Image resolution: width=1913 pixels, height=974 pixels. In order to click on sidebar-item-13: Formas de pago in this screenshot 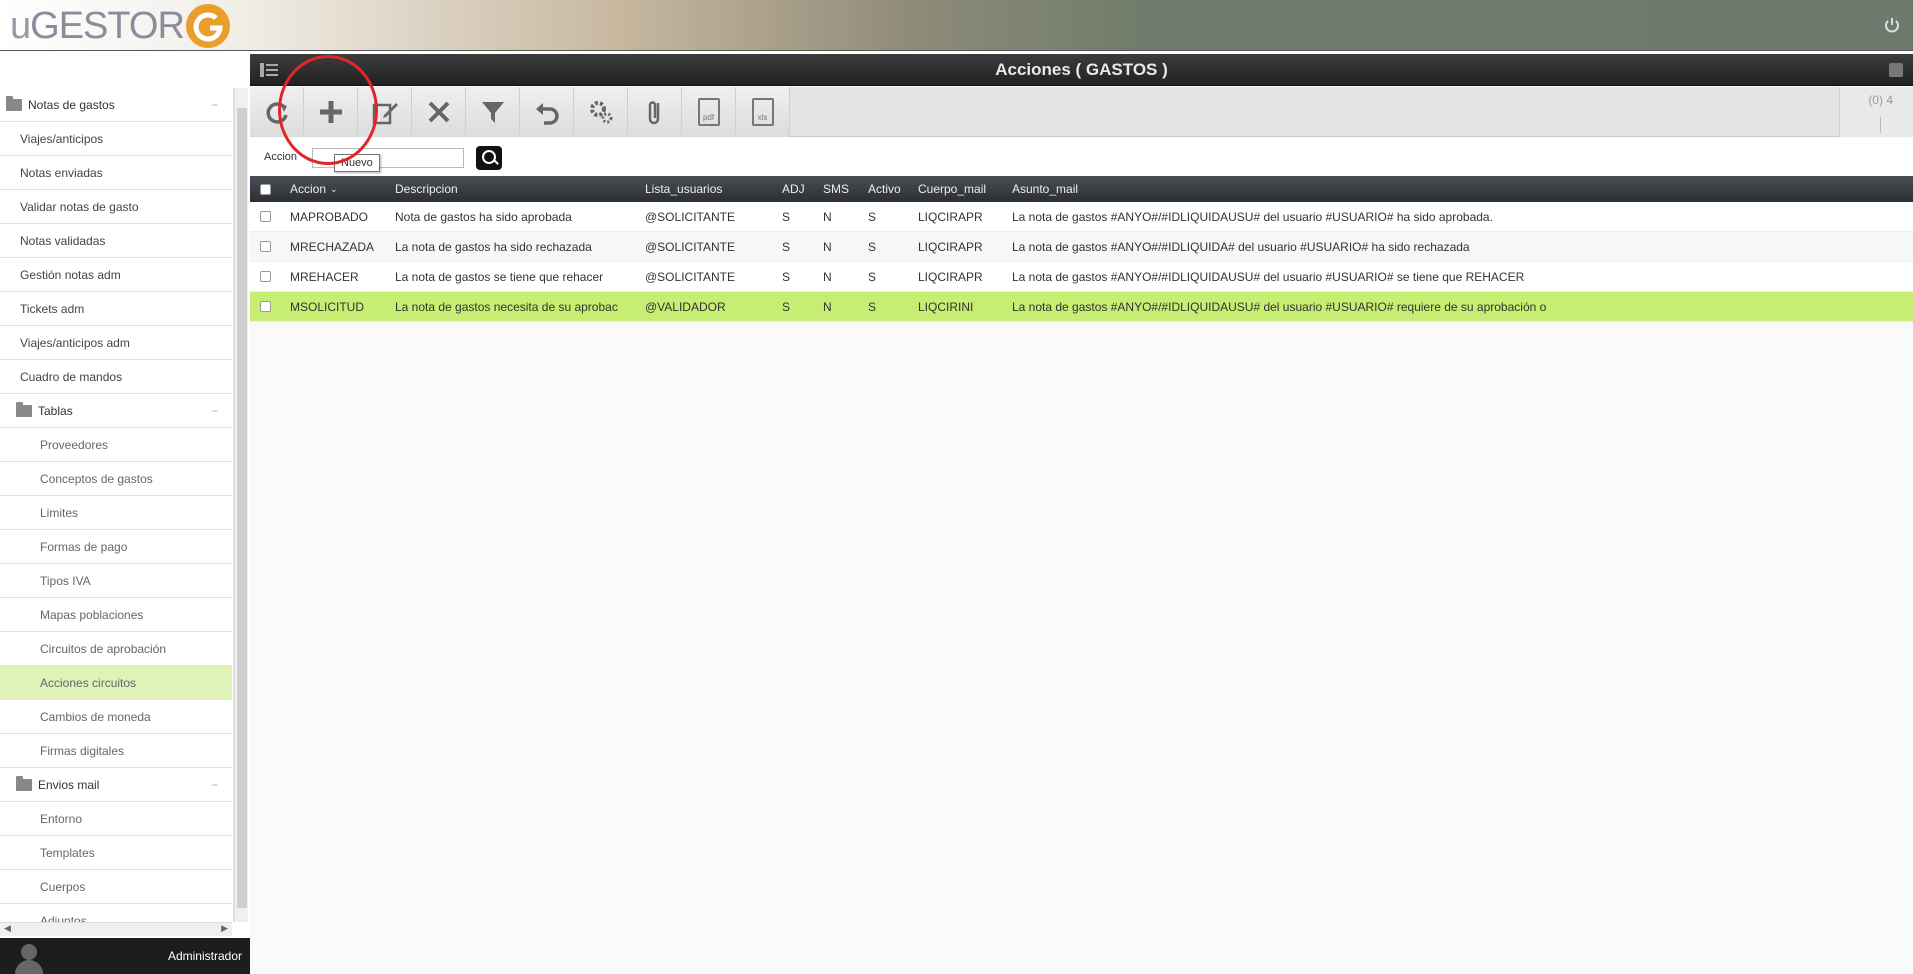, I will do `click(116, 547)`.